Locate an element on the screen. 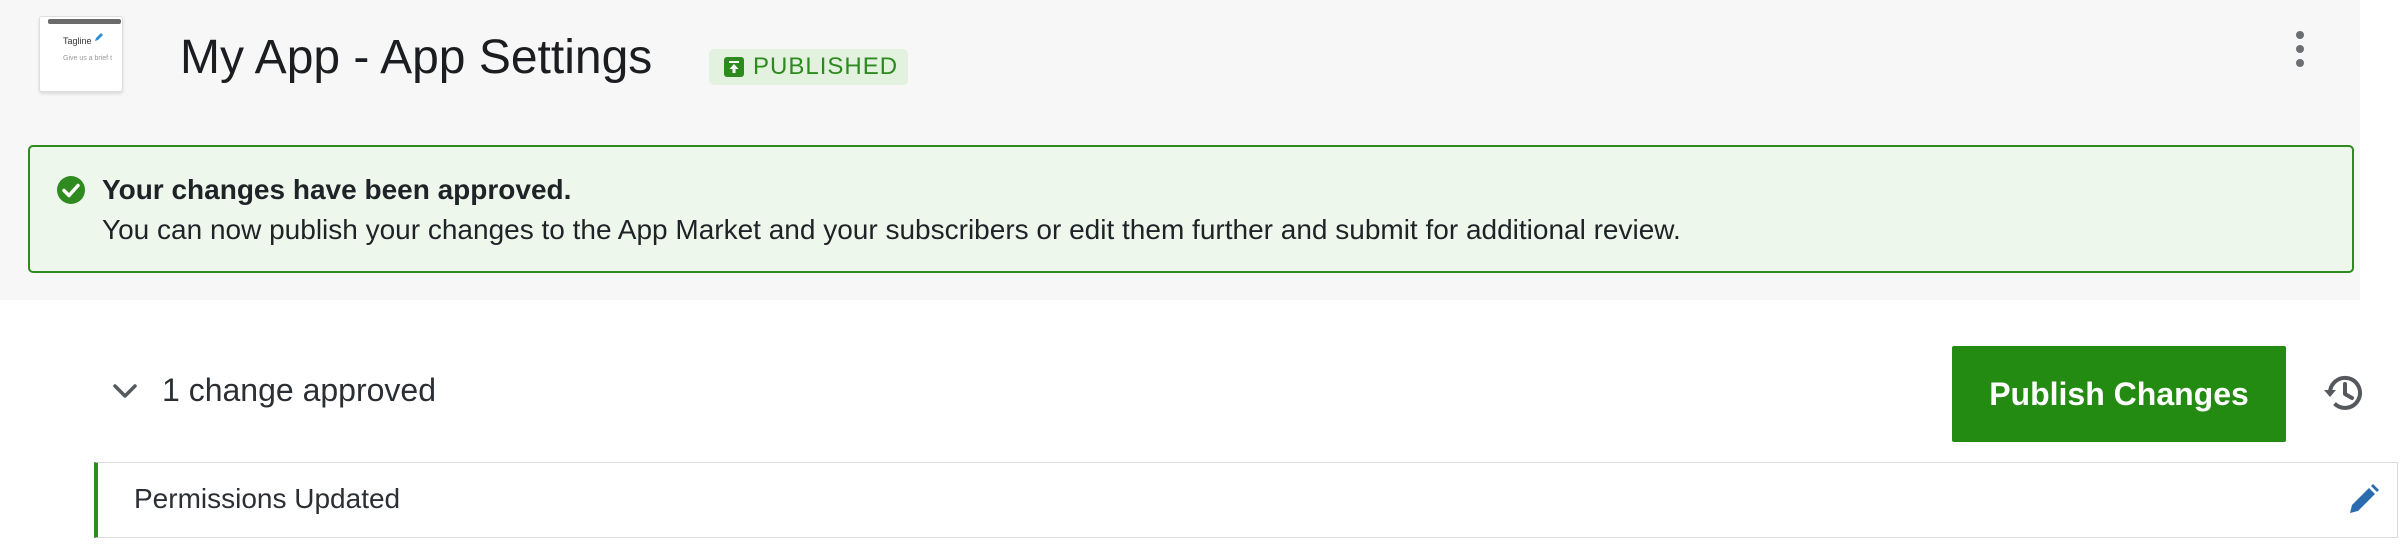 The height and width of the screenshot is (546, 2406). status-badge-label: PUBLISHED is located at coordinates (826, 66).